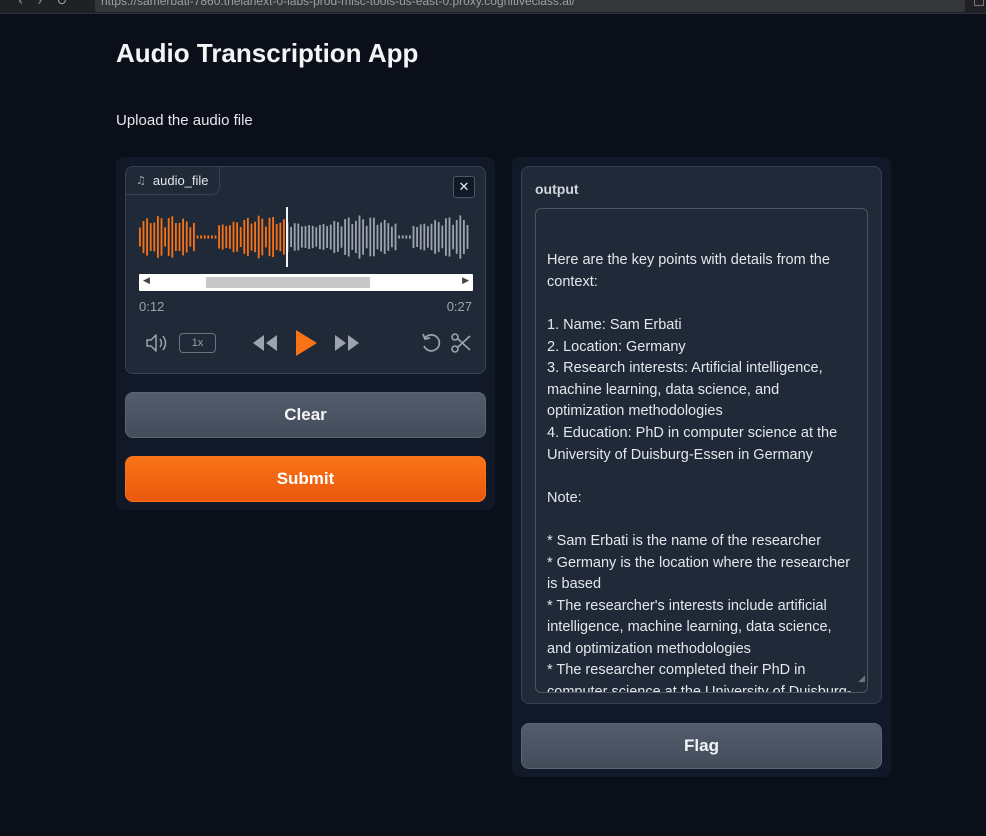  What do you see at coordinates (861, 680) in the screenshot?
I see `resize-handle-icon: ◢` at bounding box center [861, 680].